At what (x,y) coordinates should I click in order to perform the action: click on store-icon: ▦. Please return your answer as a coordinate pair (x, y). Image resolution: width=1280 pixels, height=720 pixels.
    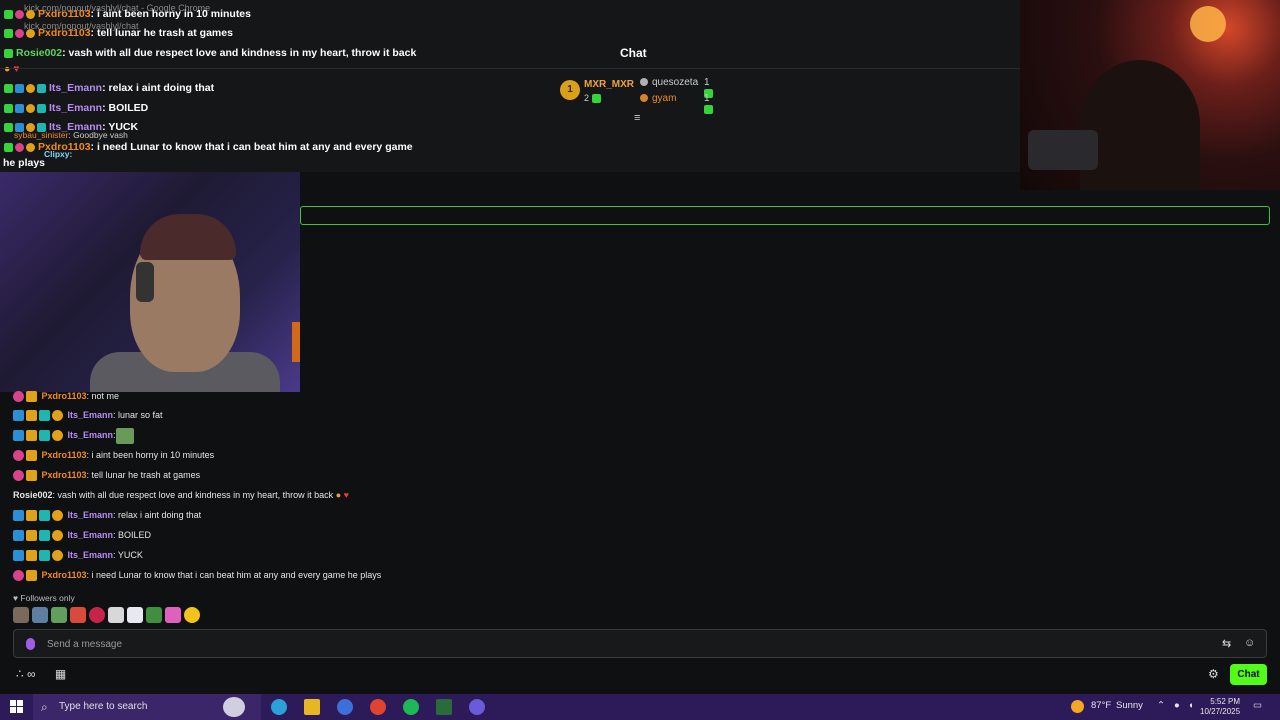
    Looking at the image, I should click on (60, 674).